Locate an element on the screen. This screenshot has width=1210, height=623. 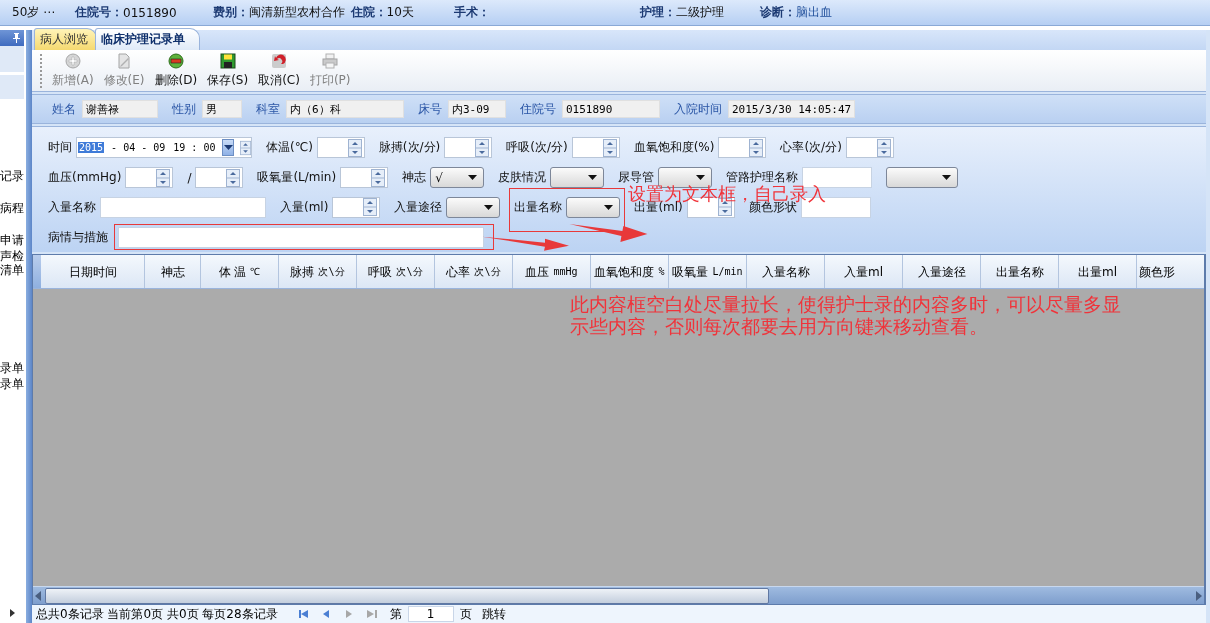
info-value: 50岁 ⋯ is located at coordinates (34, 12).